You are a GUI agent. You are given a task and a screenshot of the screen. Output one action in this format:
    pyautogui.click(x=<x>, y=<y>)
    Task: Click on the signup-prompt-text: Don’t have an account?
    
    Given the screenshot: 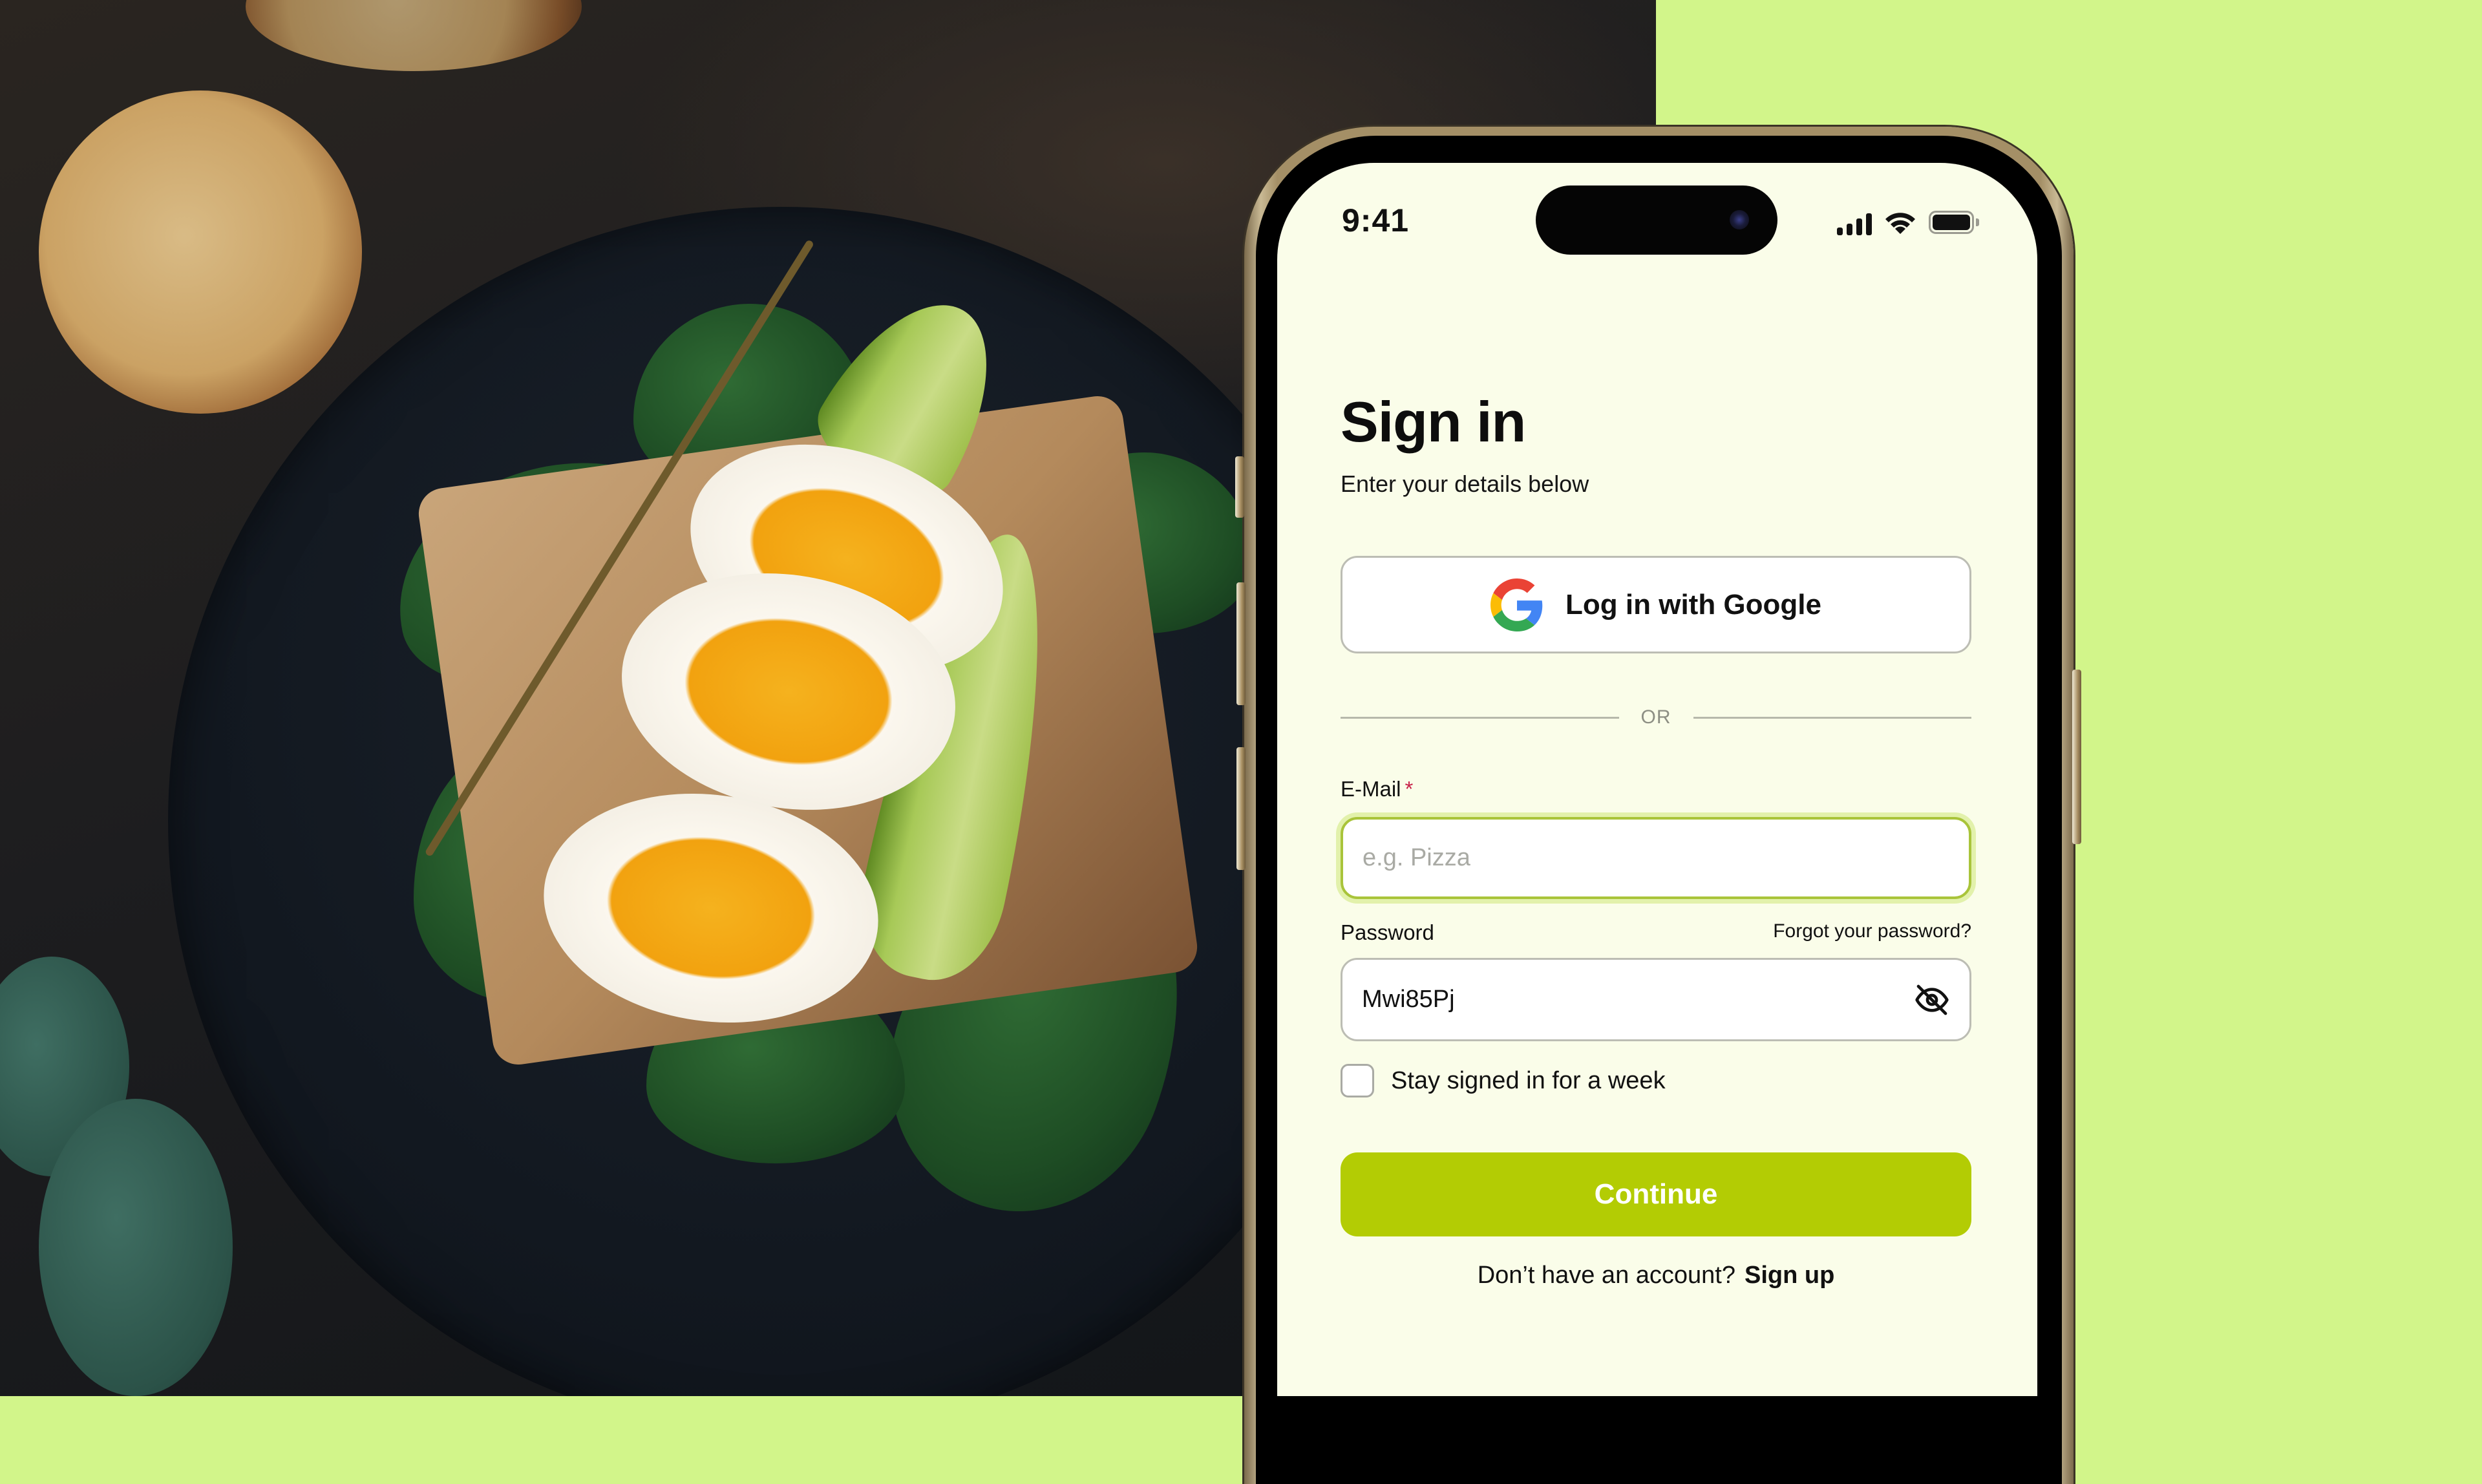 What is the action you would take?
    pyautogui.click(x=1606, y=1276)
    